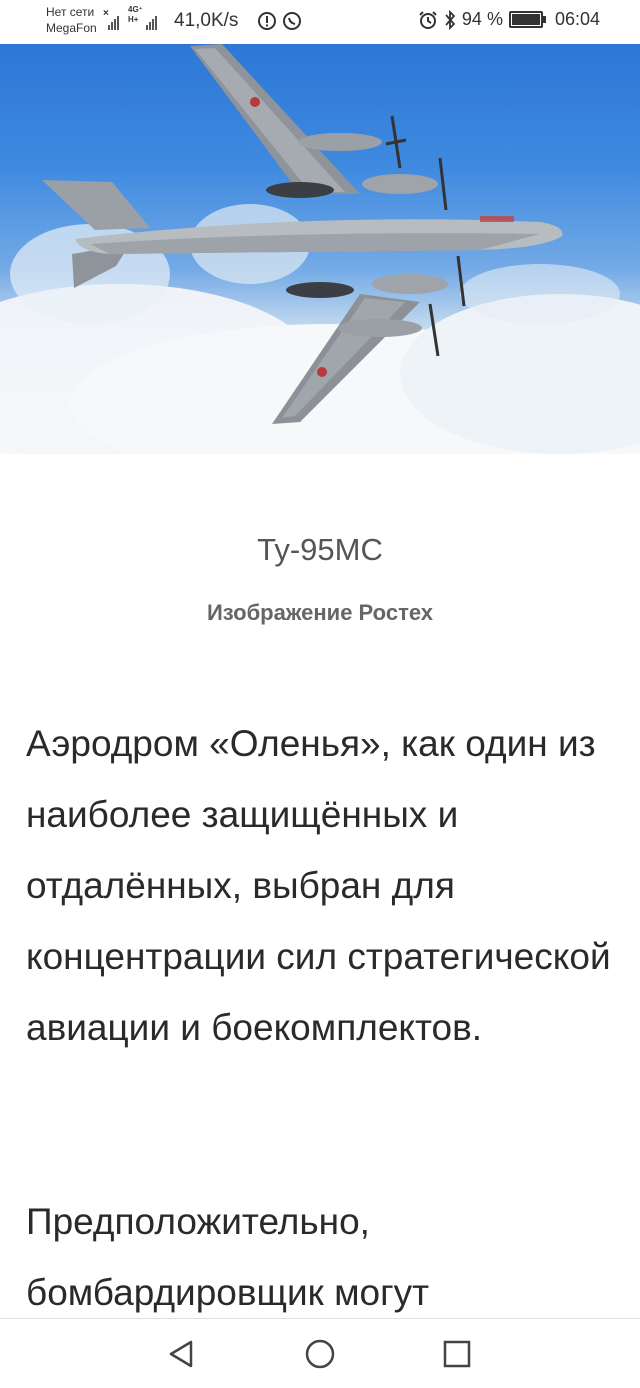 This screenshot has width=640, height=1388. I want to click on article-paragraph-2: Предположительно, бомбардировщик могут, so click(228, 1257).